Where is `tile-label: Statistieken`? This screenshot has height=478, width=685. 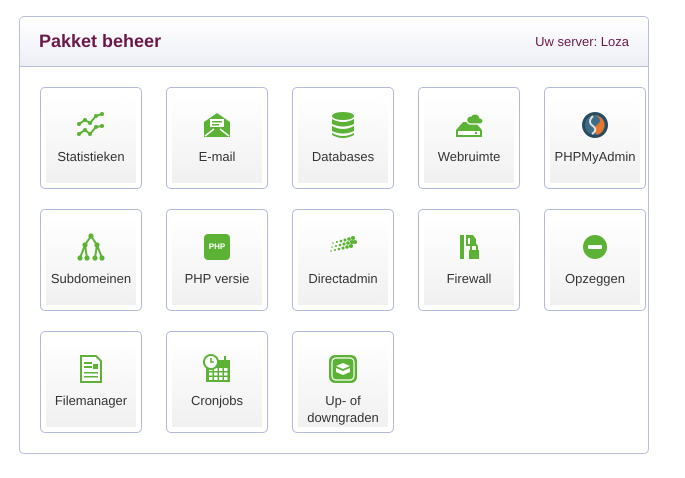 tile-label: Statistieken is located at coordinates (91, 156).